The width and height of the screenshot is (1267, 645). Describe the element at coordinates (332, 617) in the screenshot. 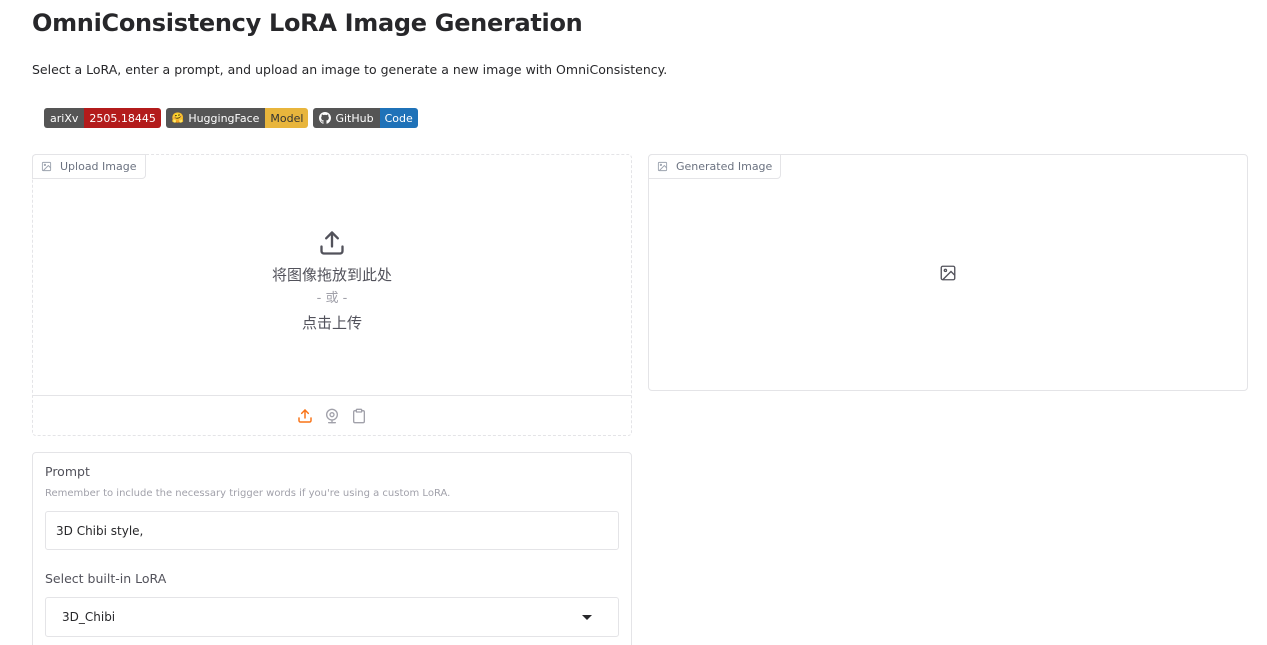

I see `lora-dropdown: 3D_Chibi` at that location.